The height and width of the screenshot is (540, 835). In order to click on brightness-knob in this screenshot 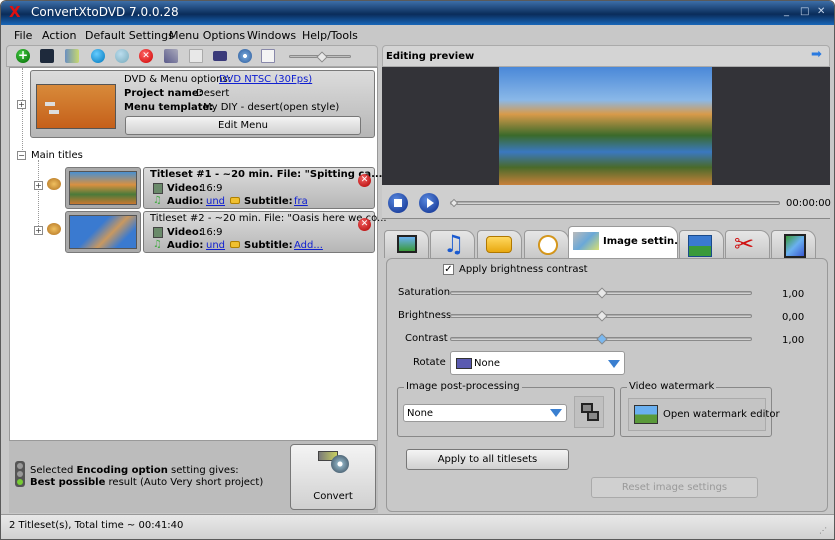, I will do `click(602, 316)`.